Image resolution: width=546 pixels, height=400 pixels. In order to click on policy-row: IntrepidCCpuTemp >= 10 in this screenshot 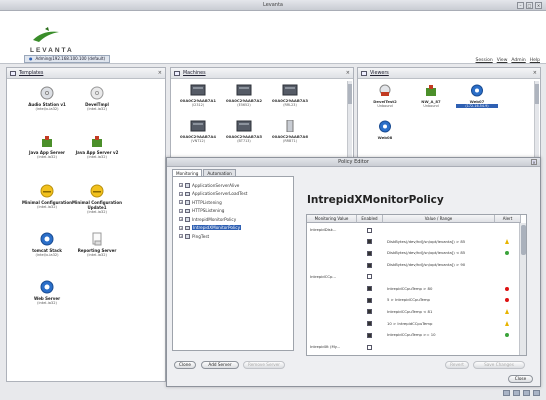, I will do `click(413, 335)`.